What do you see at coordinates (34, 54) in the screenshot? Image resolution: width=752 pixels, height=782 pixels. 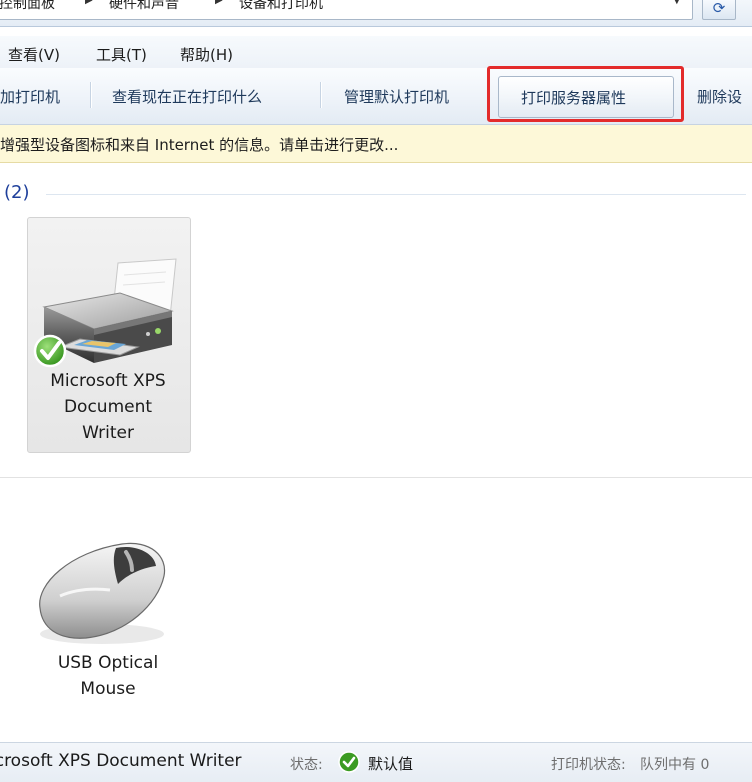 I see `menu-view: 查看(V)` at bounding box center [34, 54].